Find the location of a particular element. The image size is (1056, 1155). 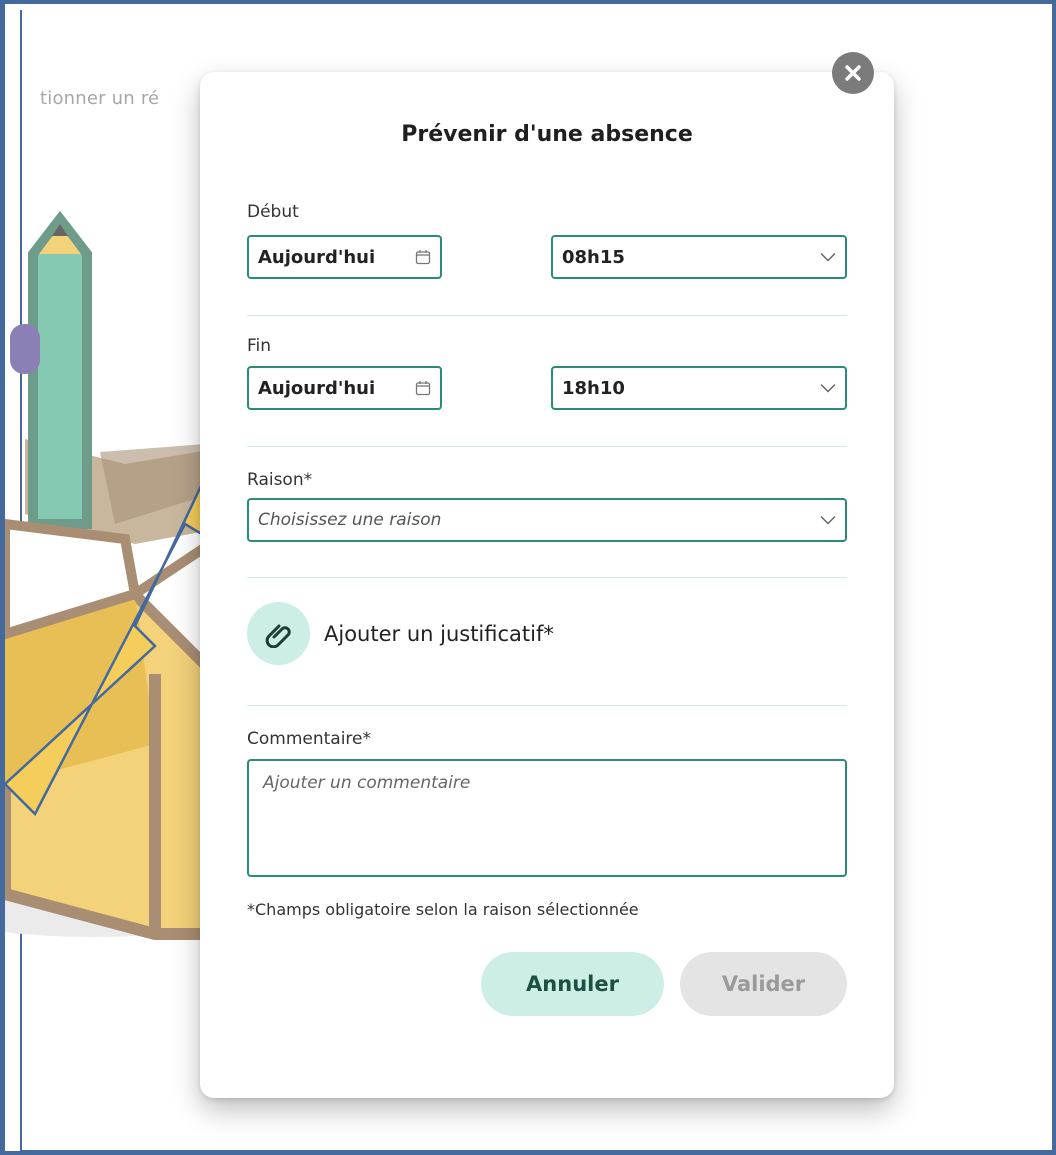

reason-select: Choisissez une raison is located at coordinates (547, 520).